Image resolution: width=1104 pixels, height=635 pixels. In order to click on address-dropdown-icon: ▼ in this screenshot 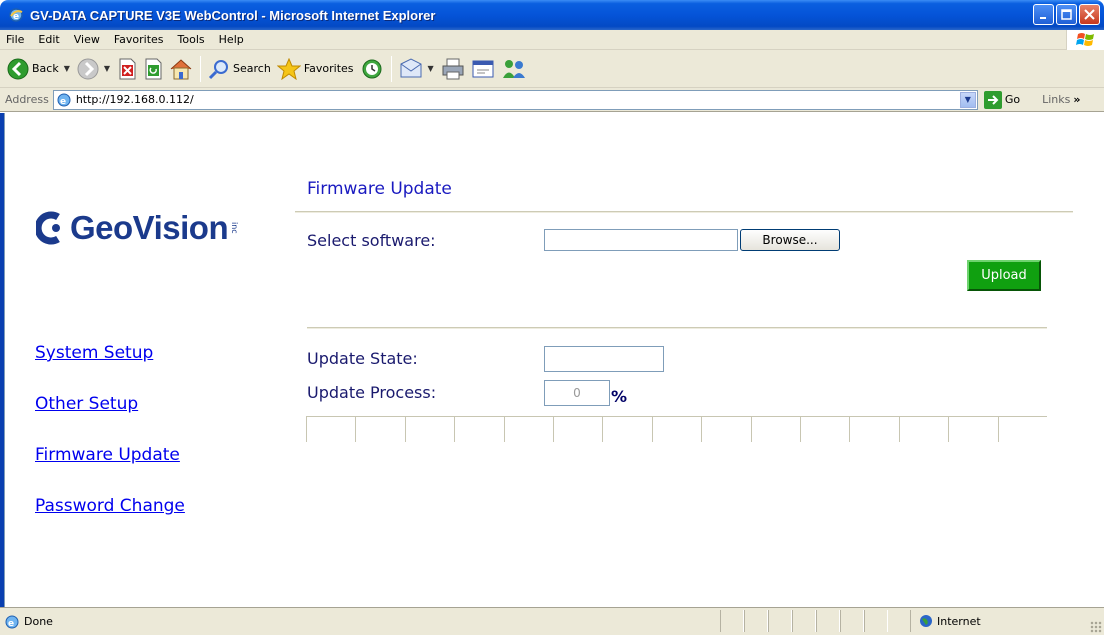, I will do `click(967, 99)`.